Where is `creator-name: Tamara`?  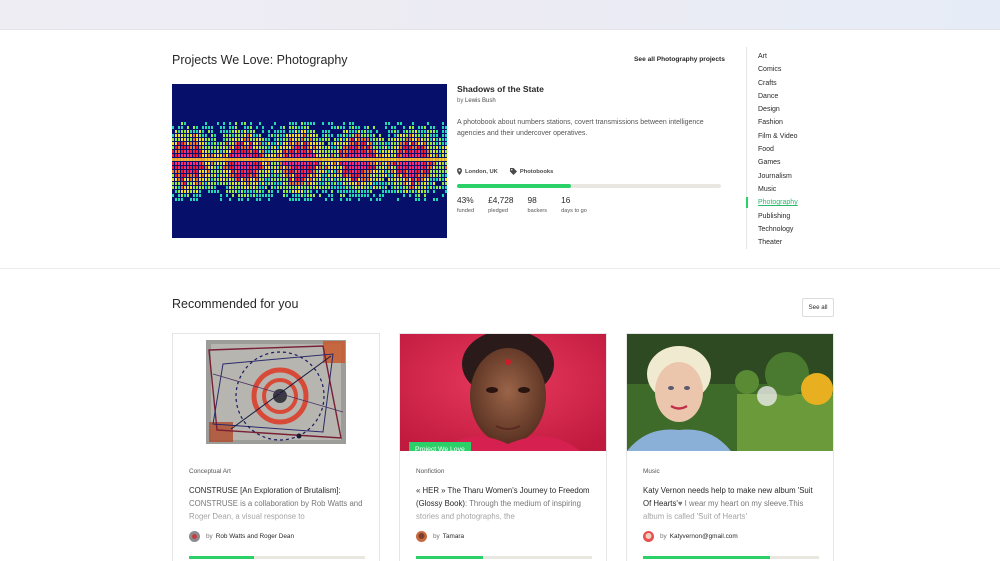
creator-name: Tamara is located at coordinates (453, 536).